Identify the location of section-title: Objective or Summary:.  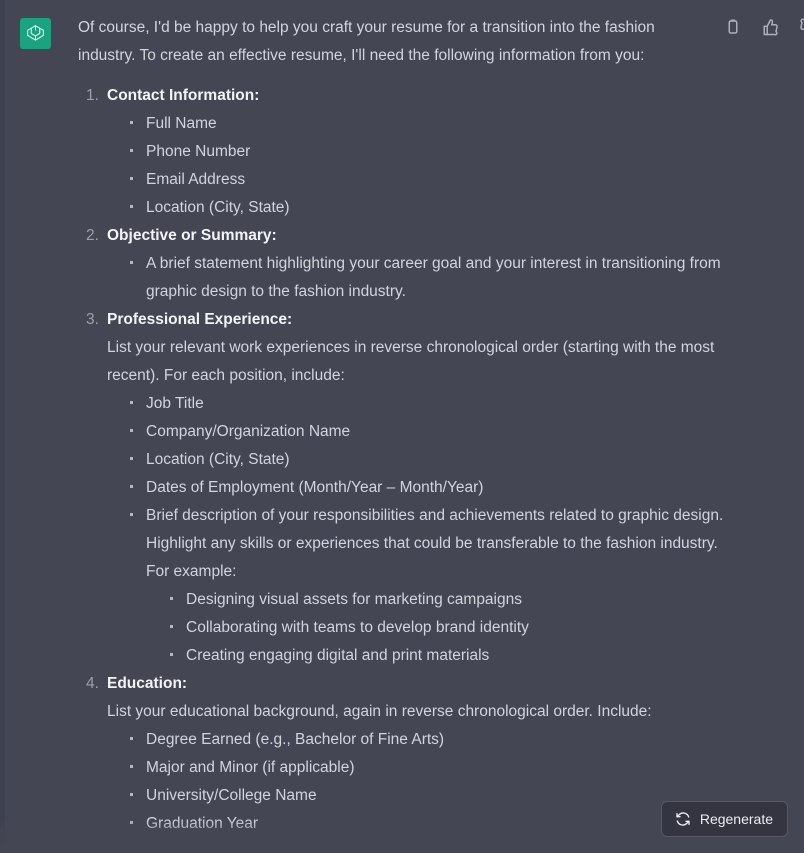
(192, 235).